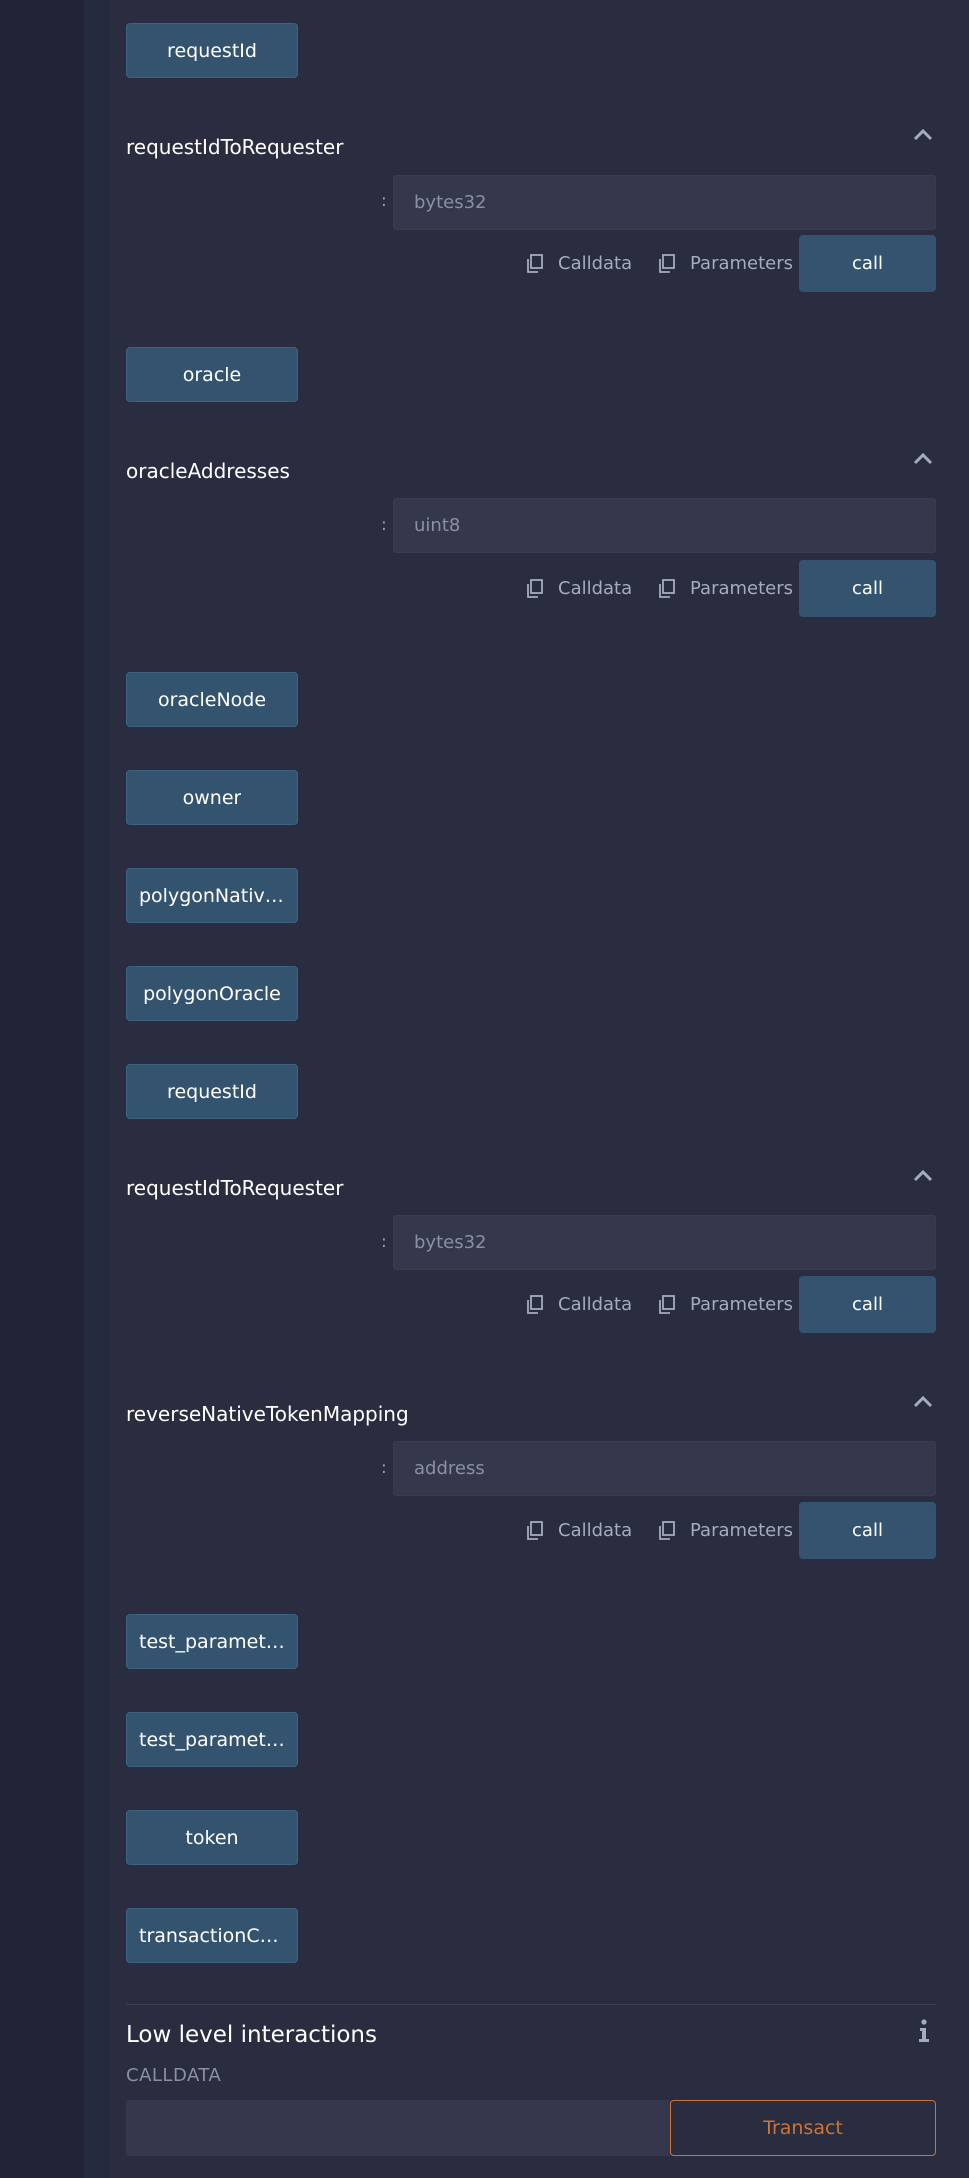 The height and width of the screenshot is (2178, 969). What do you see at coordinates (208, 471) in the screenshot?
I see `function-title: oracleAddresses` at bounding box center [208, 471].